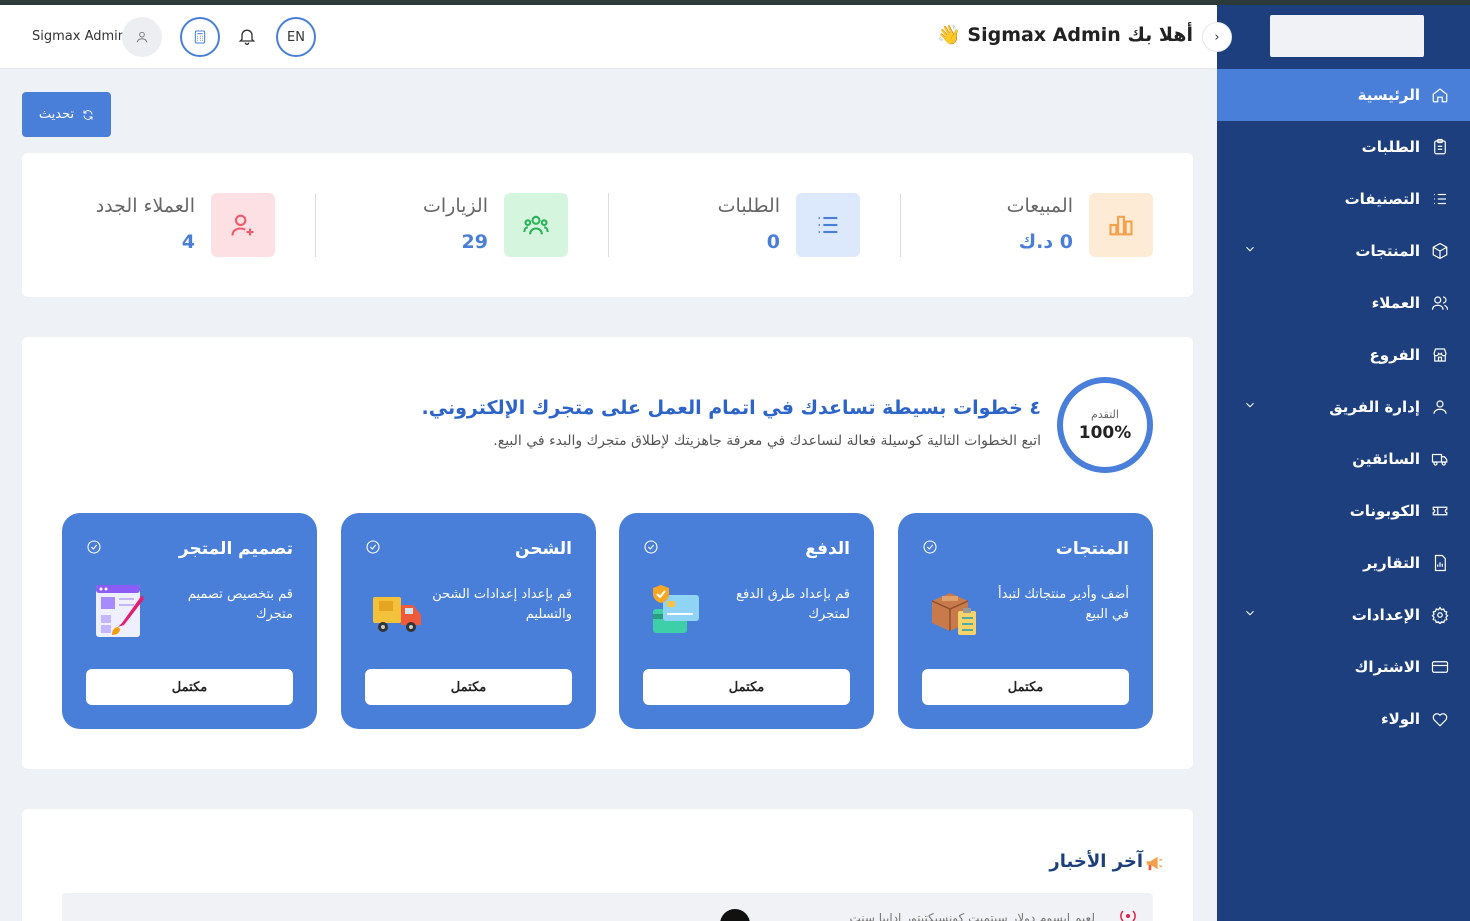 The width and height of the screenshot is (1470, 921). I want to click on stat-label: المبيعات, so click(1039, 206).